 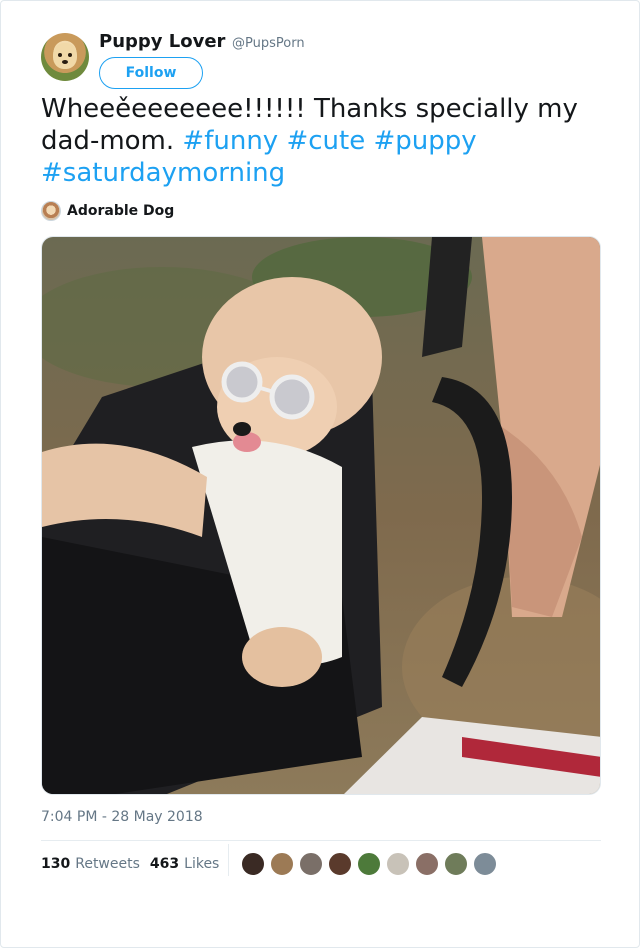 I want to click on stats-divider, so click(x=321, y=840).